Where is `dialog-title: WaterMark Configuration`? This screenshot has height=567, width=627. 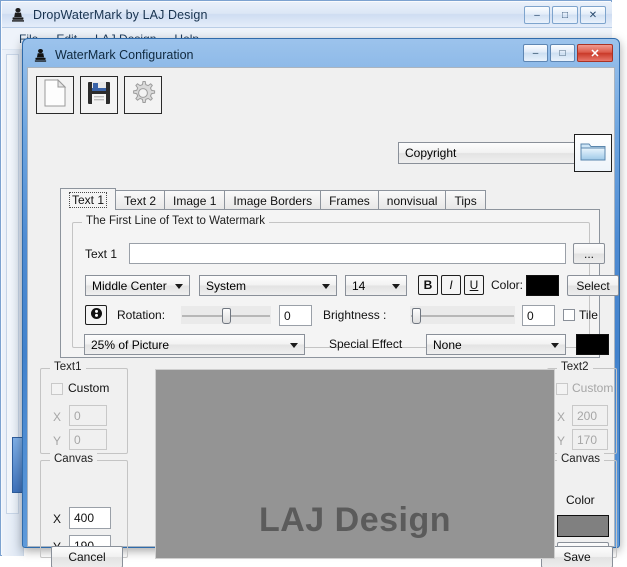 dialog-title: WaterMark Configuration is located at coordinates (124, 55).